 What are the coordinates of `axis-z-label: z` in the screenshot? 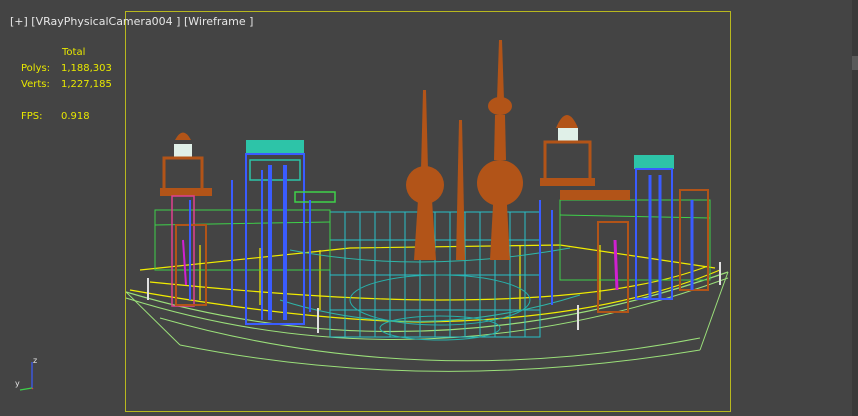 It's located at (35, 360).